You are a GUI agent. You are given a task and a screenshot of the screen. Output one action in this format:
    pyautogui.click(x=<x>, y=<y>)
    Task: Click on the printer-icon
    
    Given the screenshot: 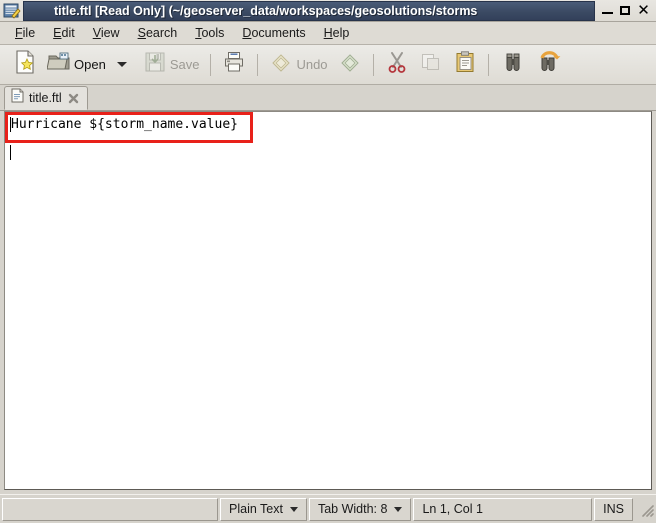 What is the action you would take?
    pyautogui.click(x=234, y=64)
    